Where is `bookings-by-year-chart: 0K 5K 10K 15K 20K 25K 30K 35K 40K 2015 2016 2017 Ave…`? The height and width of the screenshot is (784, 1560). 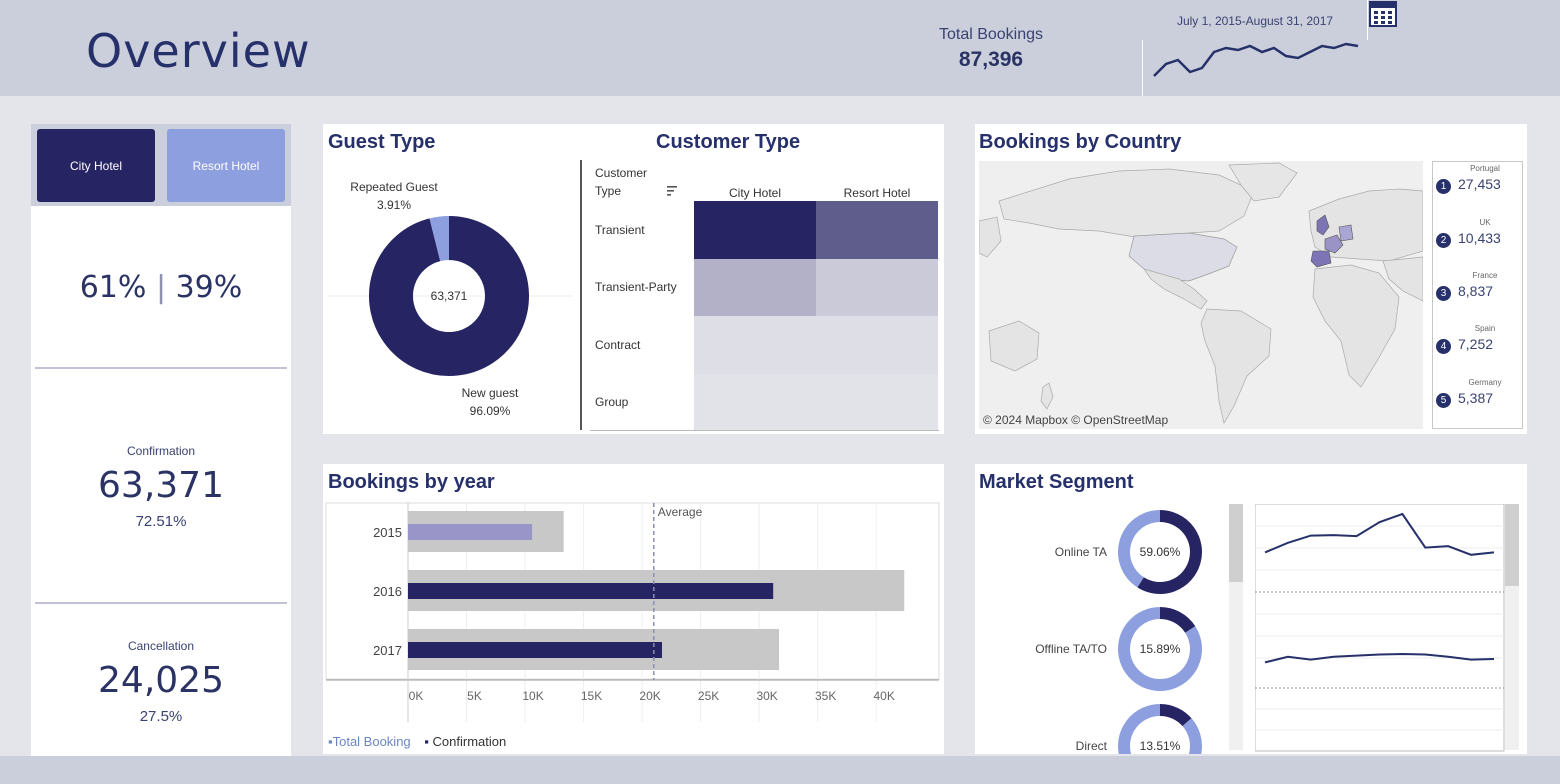 bookings-by-year-chart: 0K 5K 10K 15K 20K 25K 30K 35K 40K 2015 2016 2017 Ave… is located at coordinates (633, 595).